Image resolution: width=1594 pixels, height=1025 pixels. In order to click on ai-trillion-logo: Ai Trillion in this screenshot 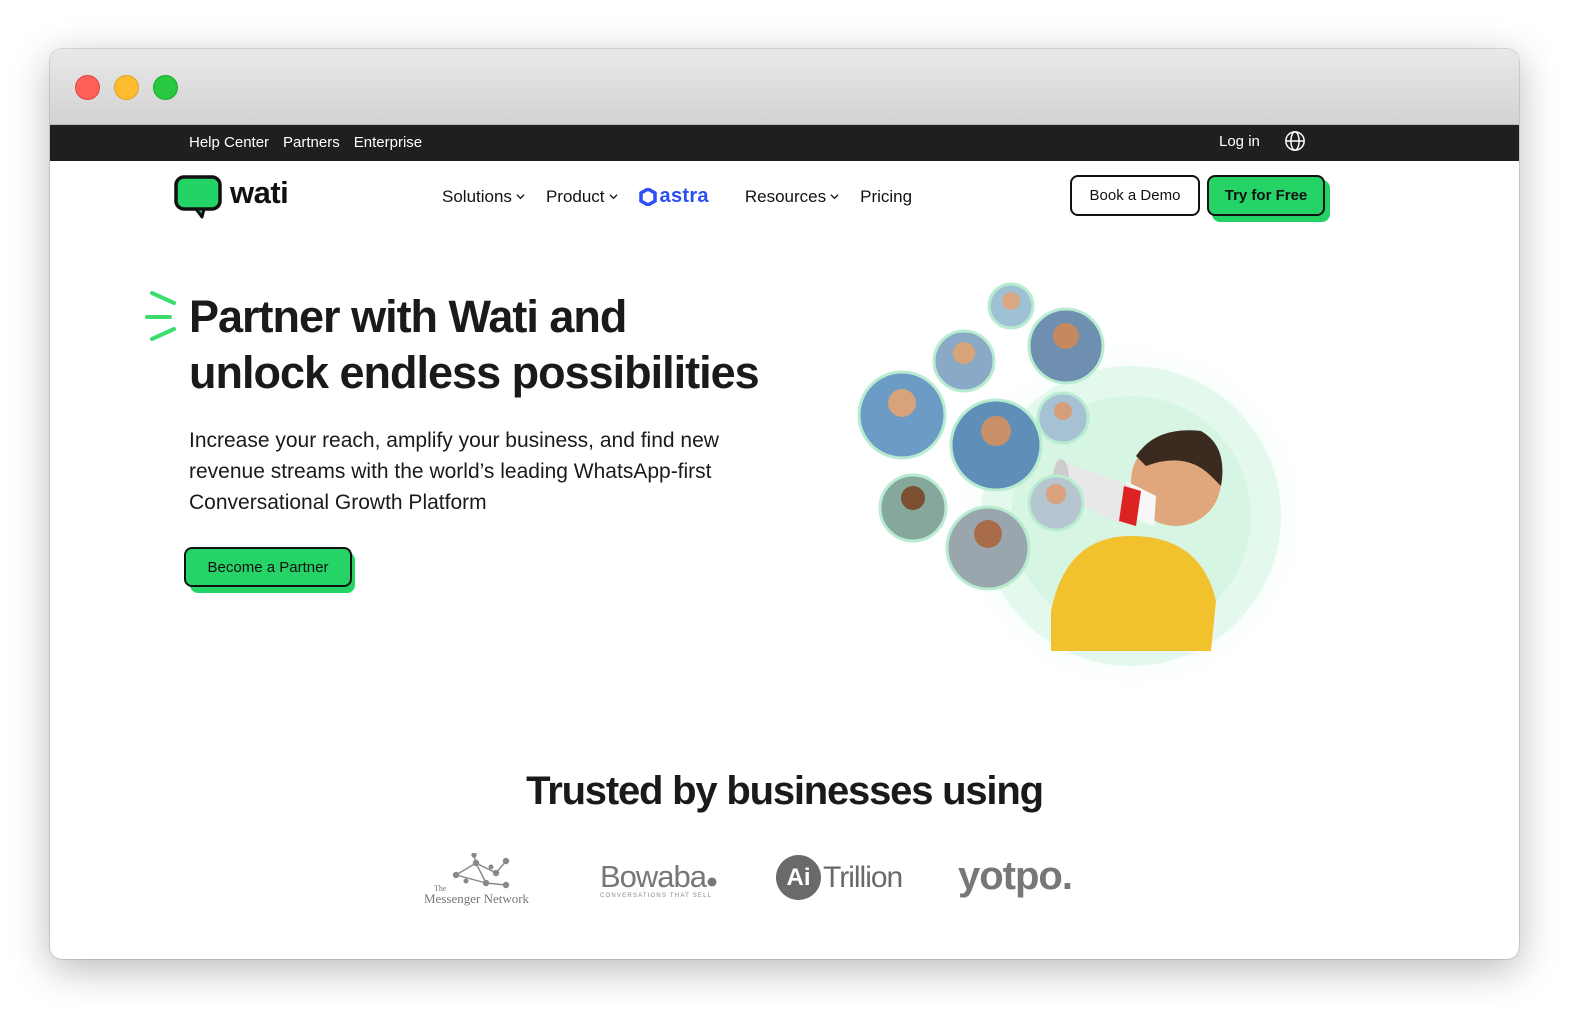, I will do `click(839, 877)`.